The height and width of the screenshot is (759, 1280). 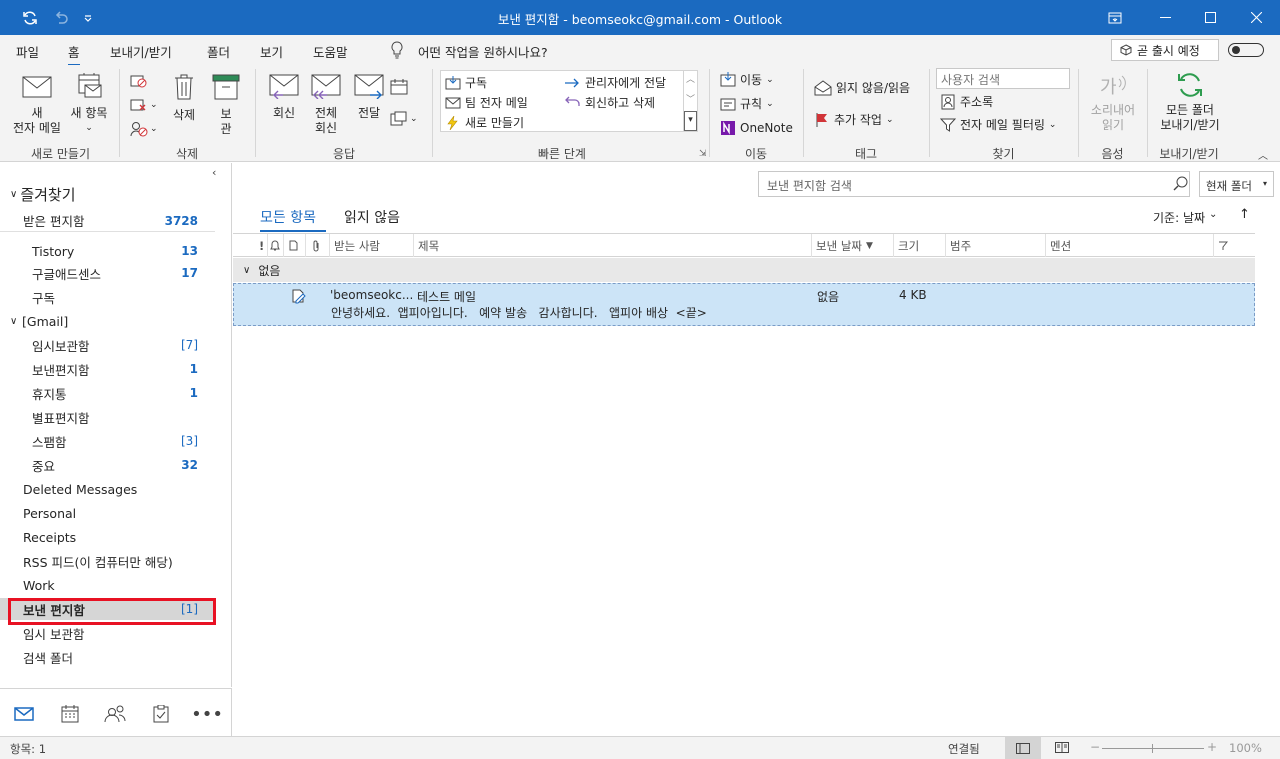 What do you see at coordinates (181, 220) in the screenshot?
I see `folder-unread-count: 3728` at bounding box center [181, 220].